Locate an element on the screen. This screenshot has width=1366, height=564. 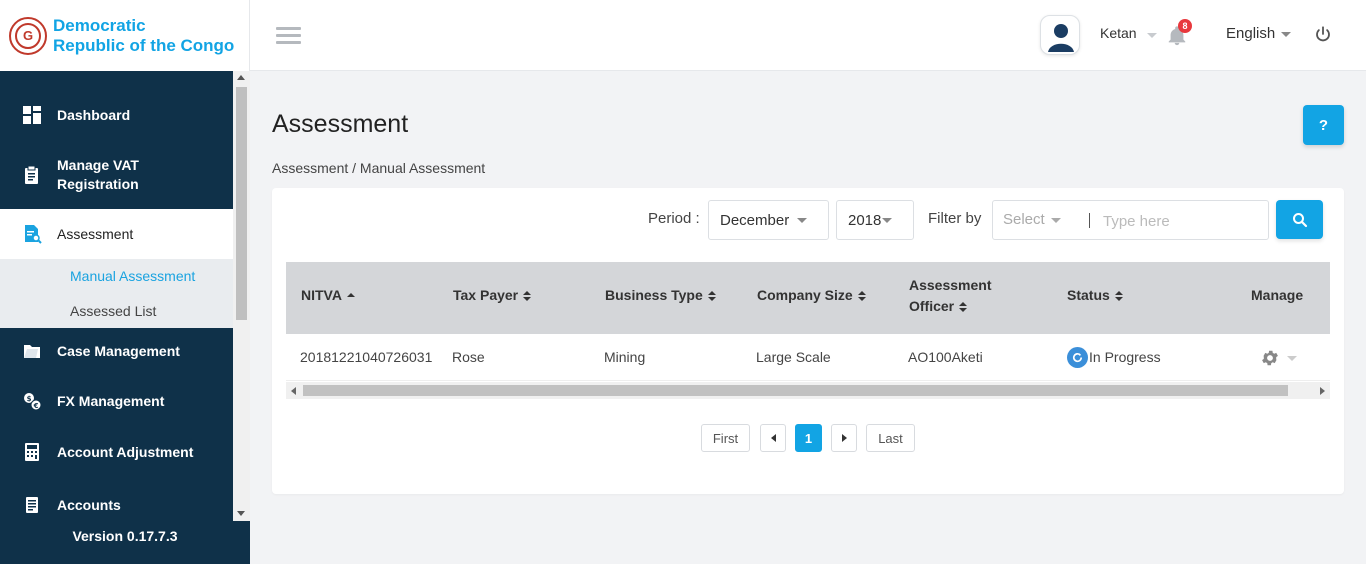
table-horizontal-scrollbar is located at coordinates (808, 390).